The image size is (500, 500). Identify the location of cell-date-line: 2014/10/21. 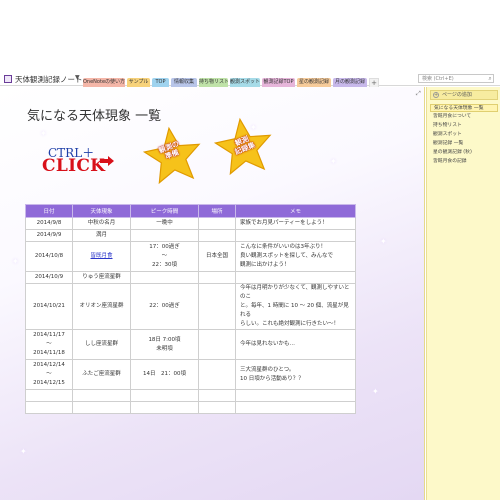
(49, 306).